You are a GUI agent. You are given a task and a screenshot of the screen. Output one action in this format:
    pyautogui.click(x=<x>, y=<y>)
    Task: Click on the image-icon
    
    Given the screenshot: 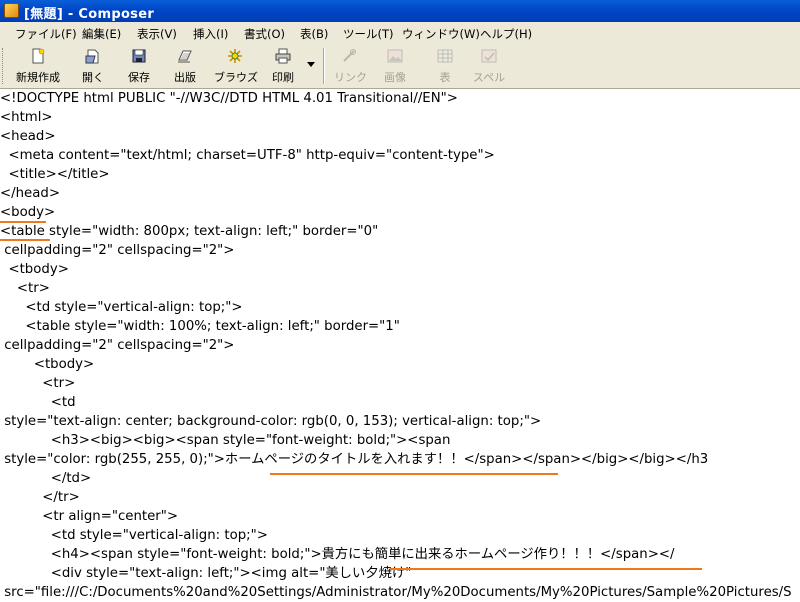 What is the action you would take?
    pyautogui.click(x=395, y=56)
    